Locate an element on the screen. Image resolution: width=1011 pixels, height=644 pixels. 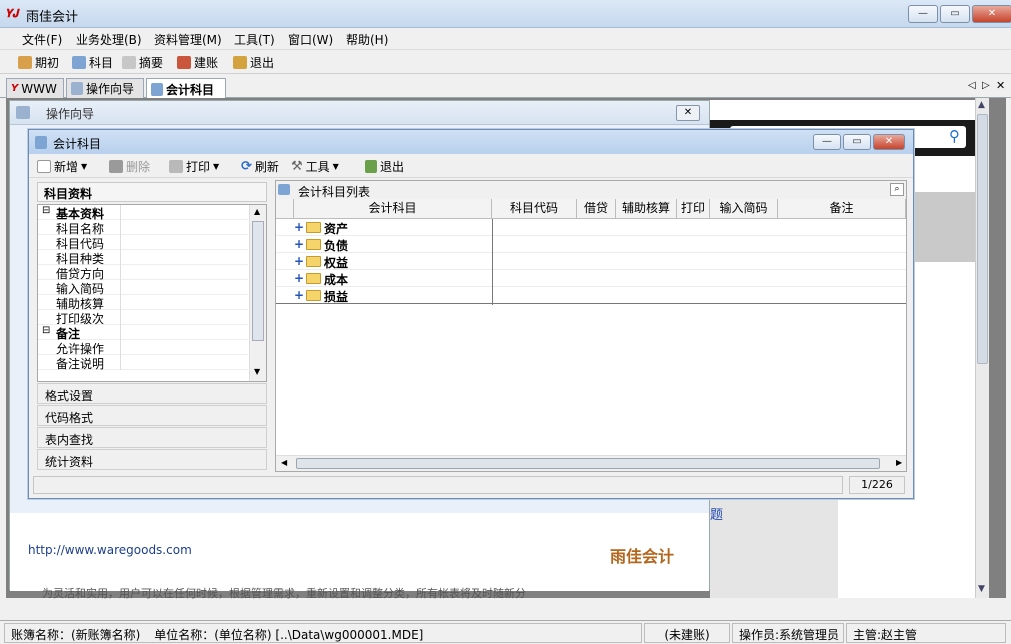
tree-item: 科目名称 is located at coordinates (143, 228).